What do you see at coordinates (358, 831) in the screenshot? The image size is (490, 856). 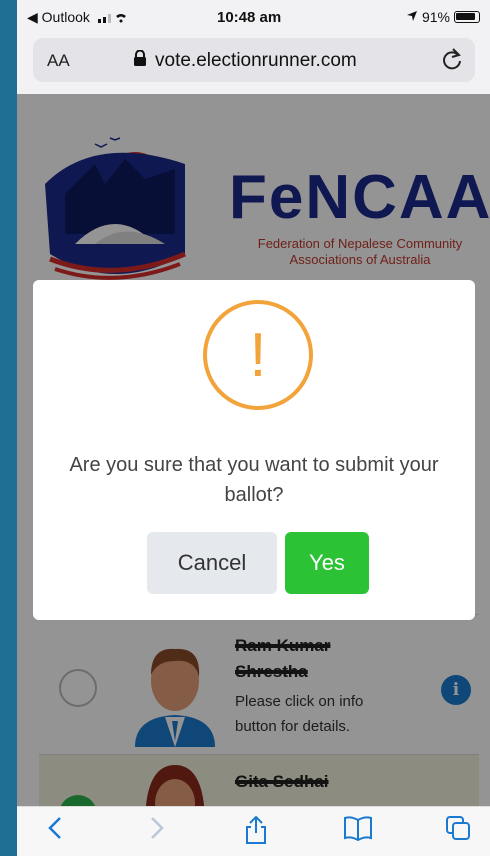 I see `bookmarks-icon` at bounding box center [358, 831].